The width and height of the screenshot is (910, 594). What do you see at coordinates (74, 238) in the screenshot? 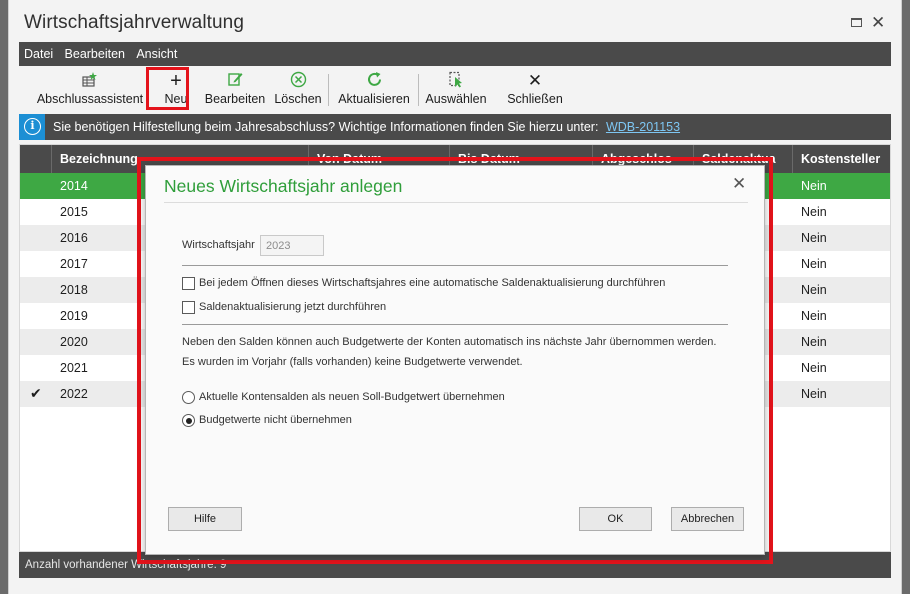
I see `cell-bezeichnung: 2016` at bounding box center [74, 238].